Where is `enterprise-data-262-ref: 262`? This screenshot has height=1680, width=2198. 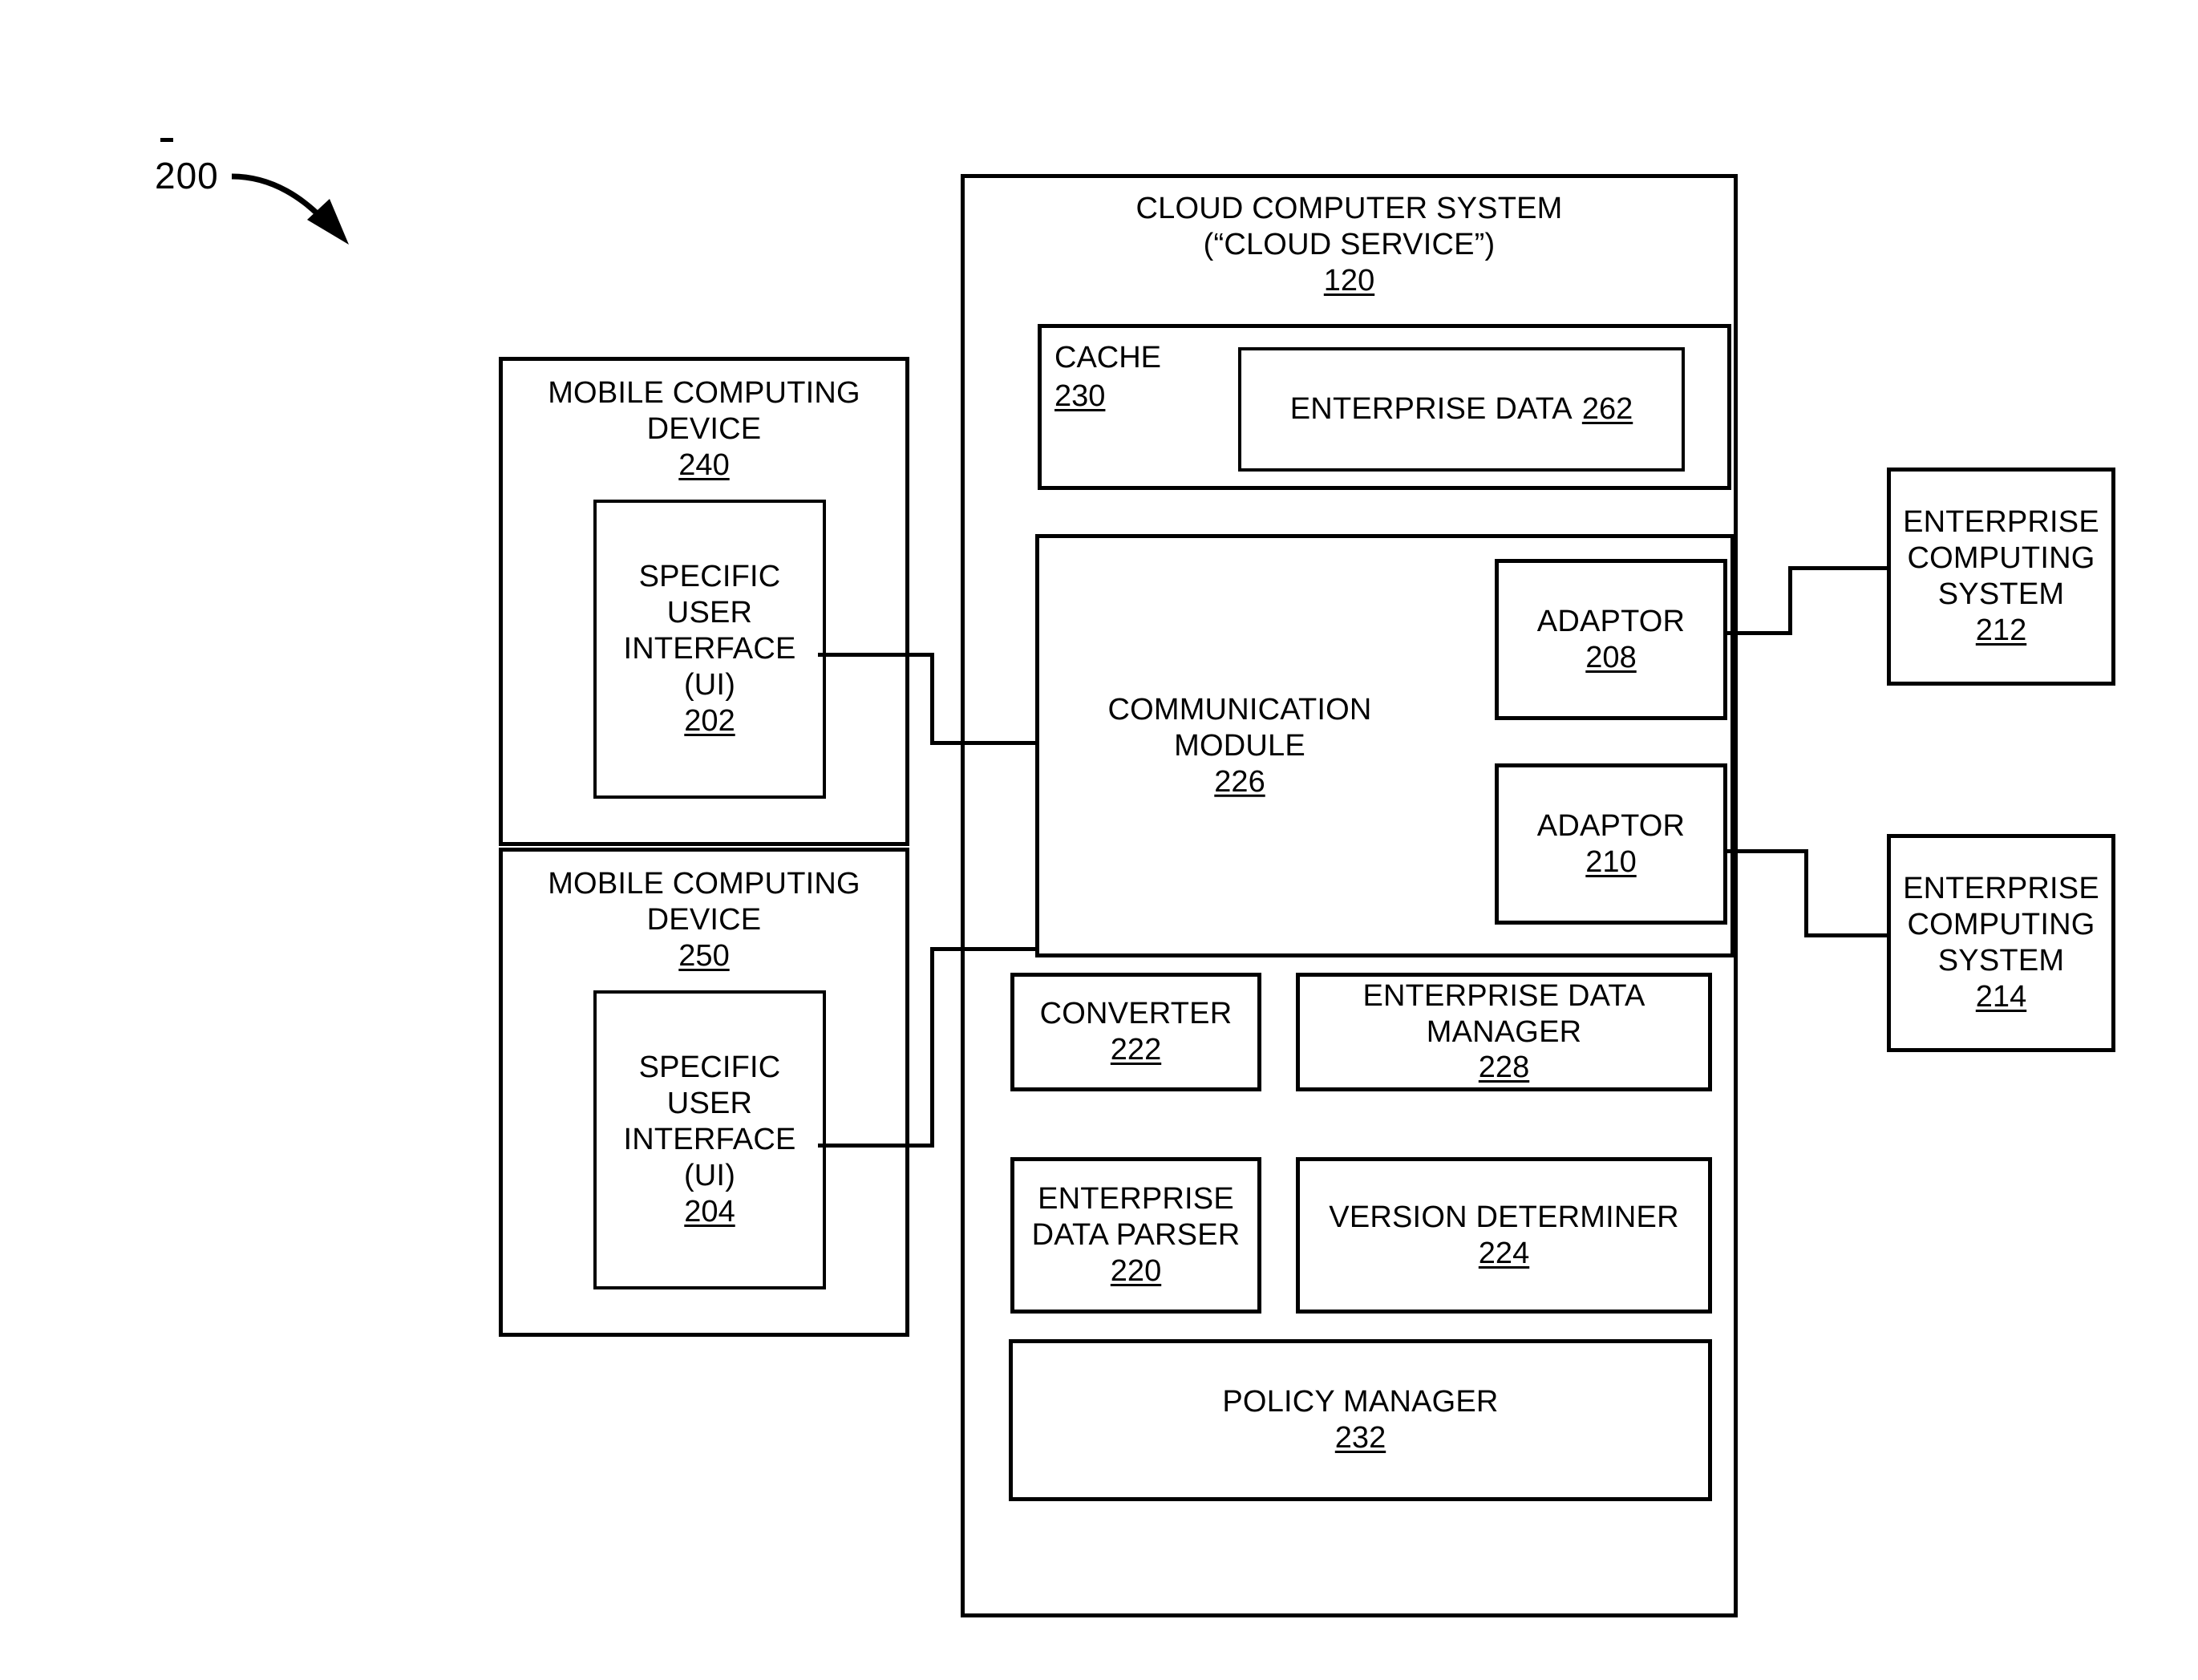 enterprise-data-262-ref: 262 is located at coordinates (1607, 409).